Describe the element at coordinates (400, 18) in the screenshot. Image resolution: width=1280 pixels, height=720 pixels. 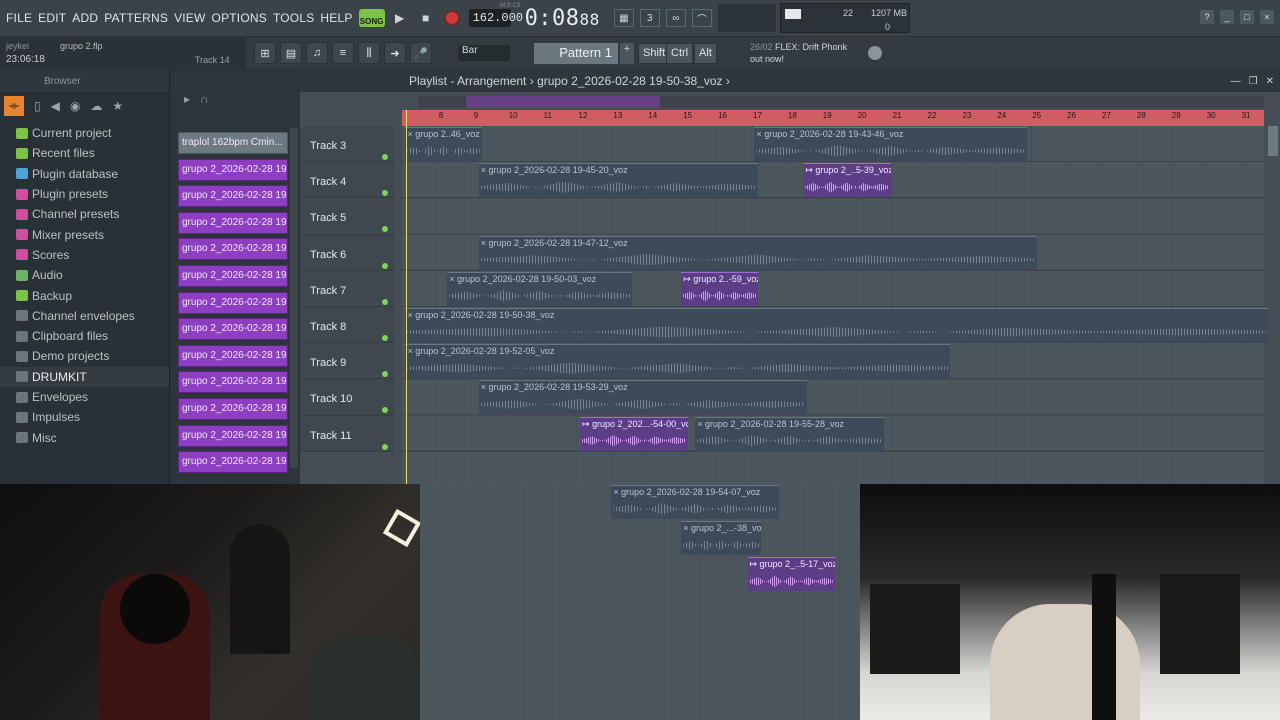
I see `play-button: ▶` at that location.